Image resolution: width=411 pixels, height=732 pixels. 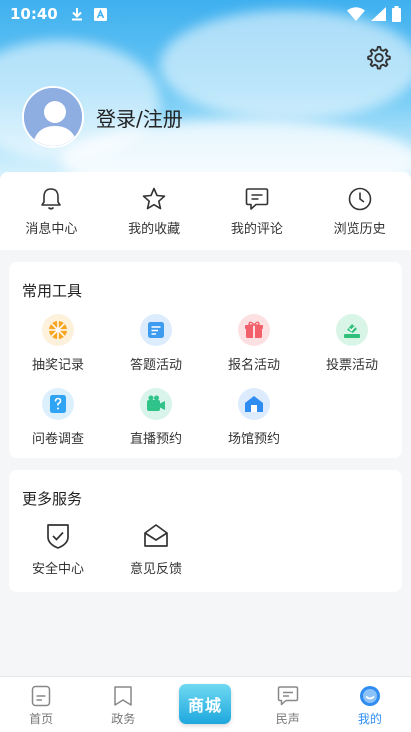 I want to click on quick-item-history: 浏览历史, so click(x=359, y=218).